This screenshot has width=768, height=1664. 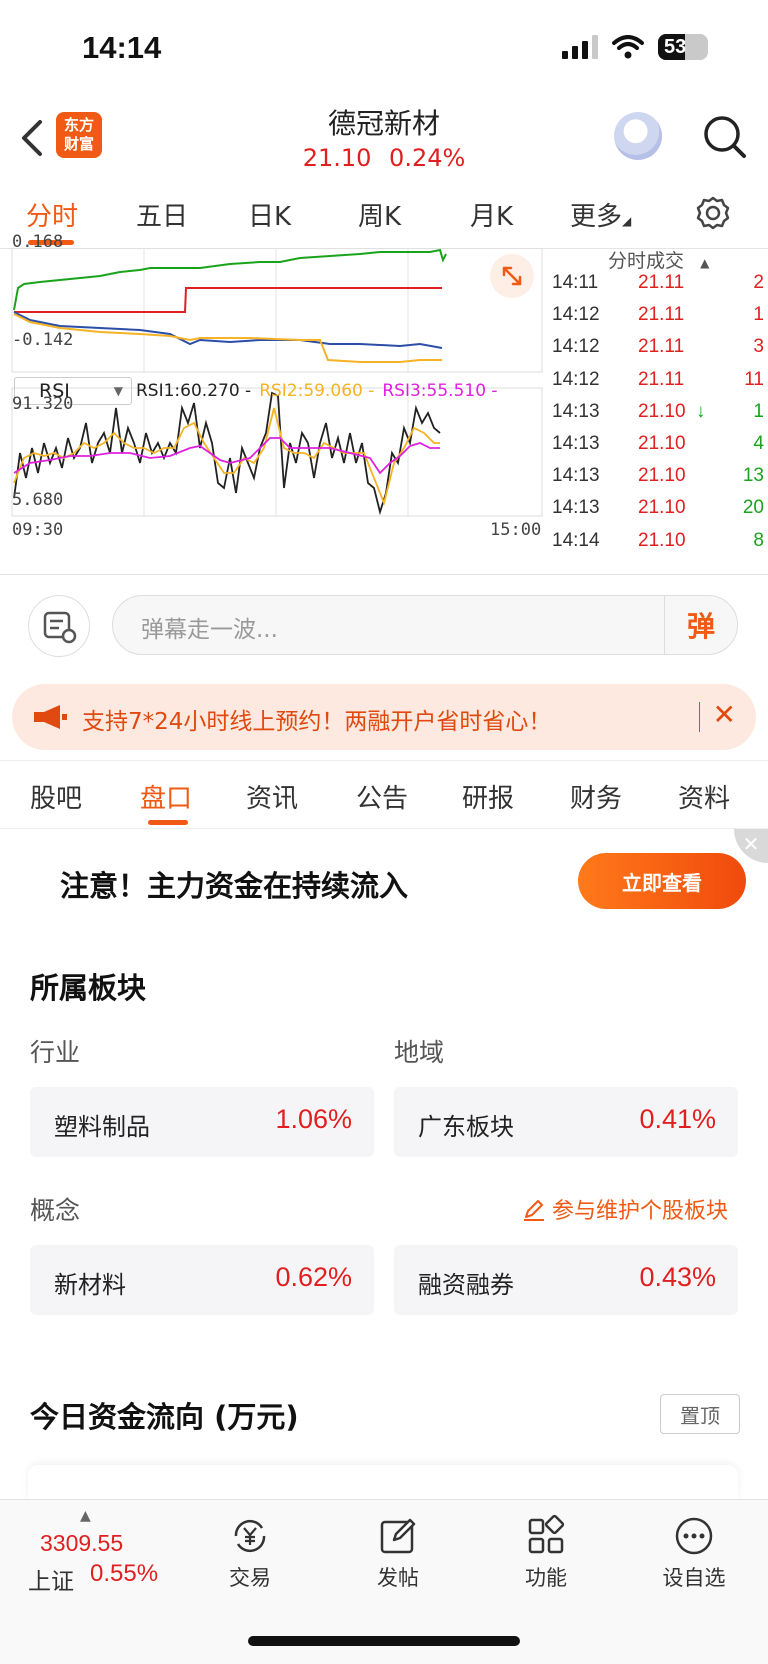 I want to click on trade-volume: 3, so click(x=758, y=347).